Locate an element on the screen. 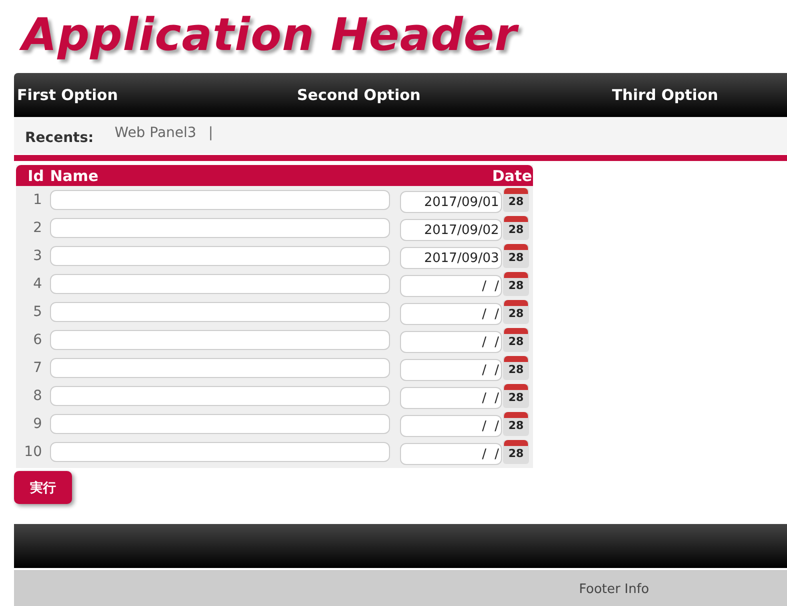  recent-link: Web Panel3 is located at coordinates (155, 132).